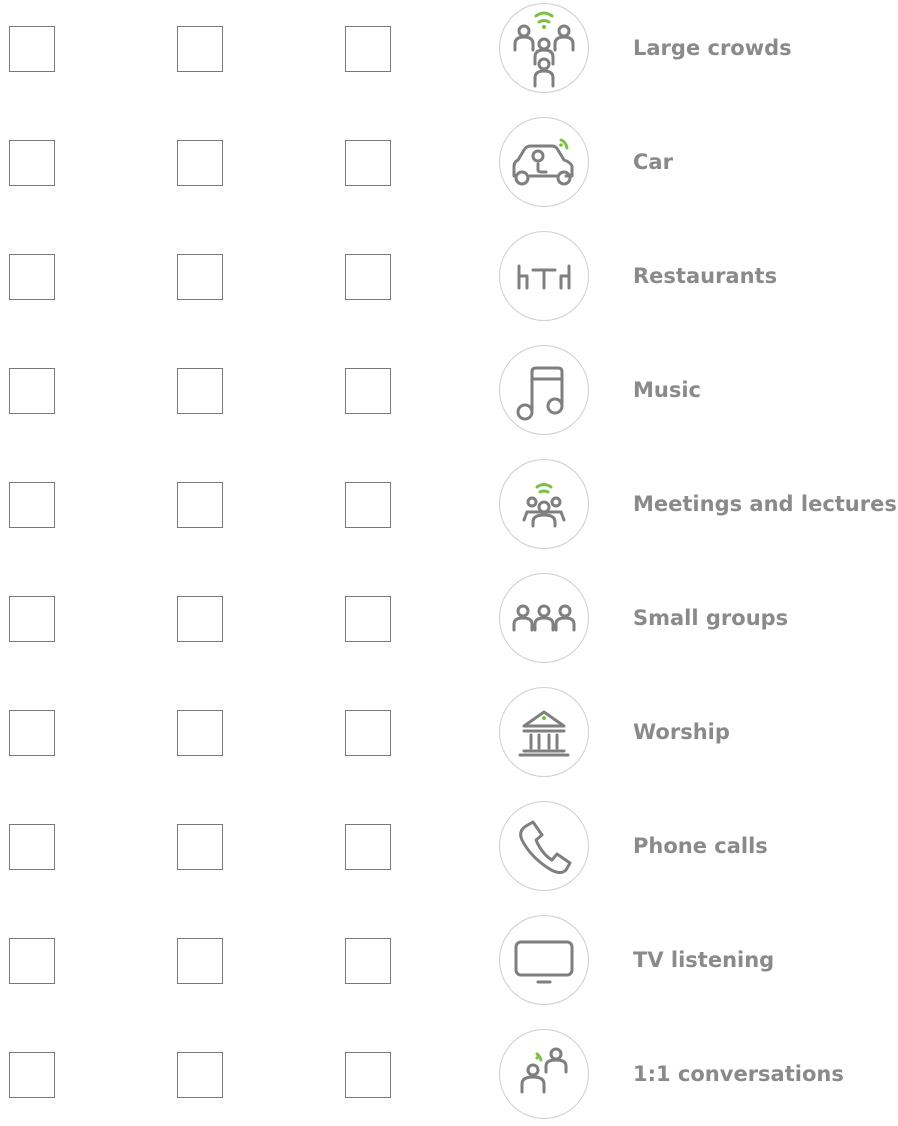  Describe the element at coordinates (544, 504) in the screenshot. I see `meetings-icon` at that location.